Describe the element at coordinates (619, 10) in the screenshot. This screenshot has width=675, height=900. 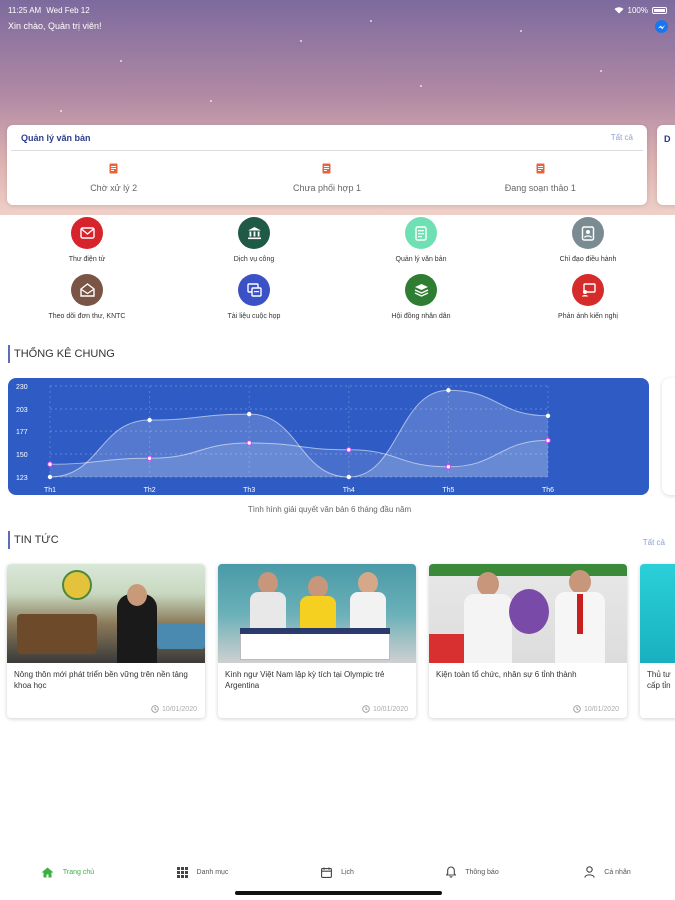
I see `wifi-icon` at that location.